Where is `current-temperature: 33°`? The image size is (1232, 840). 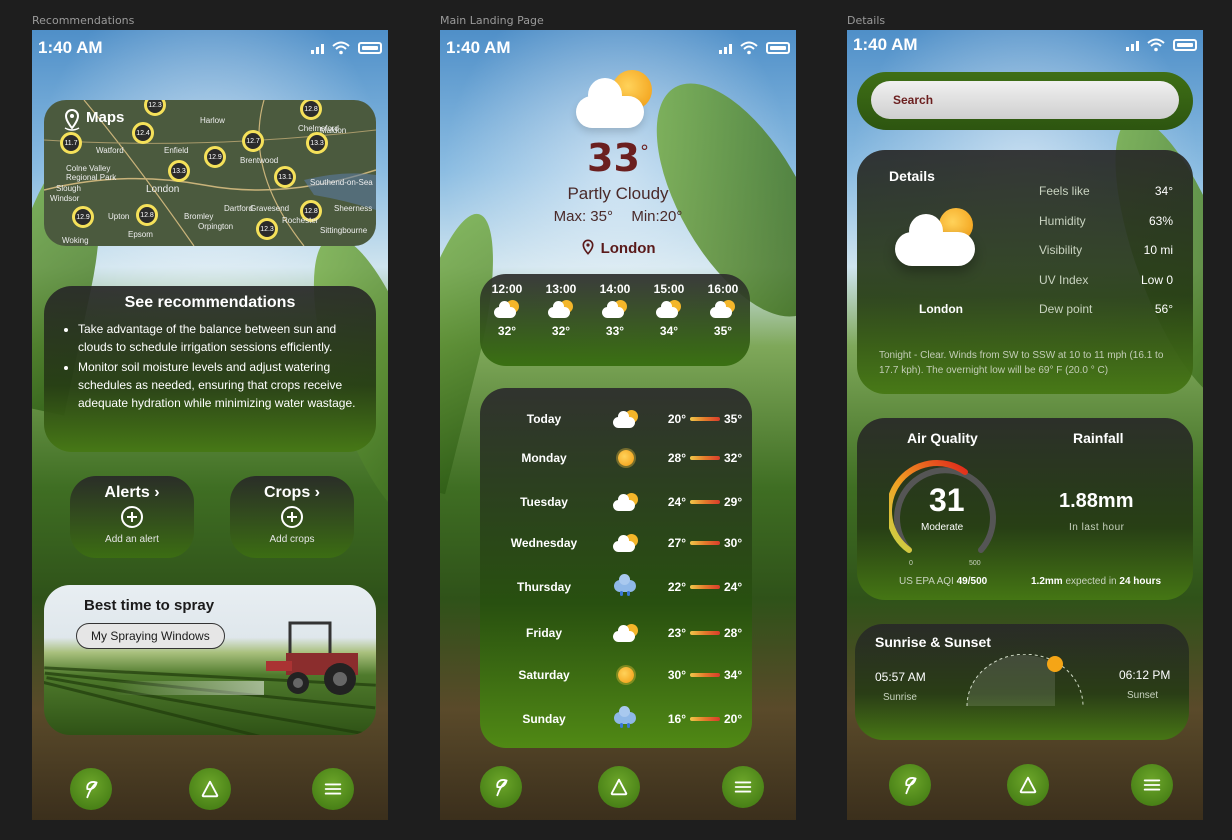
current-temperature: 33° is located at coordinates (618, 158).